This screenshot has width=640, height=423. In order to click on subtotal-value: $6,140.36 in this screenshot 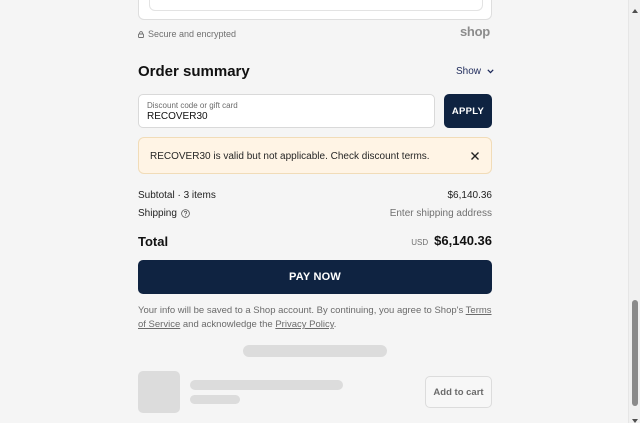, I will do `click(470, 195)`.